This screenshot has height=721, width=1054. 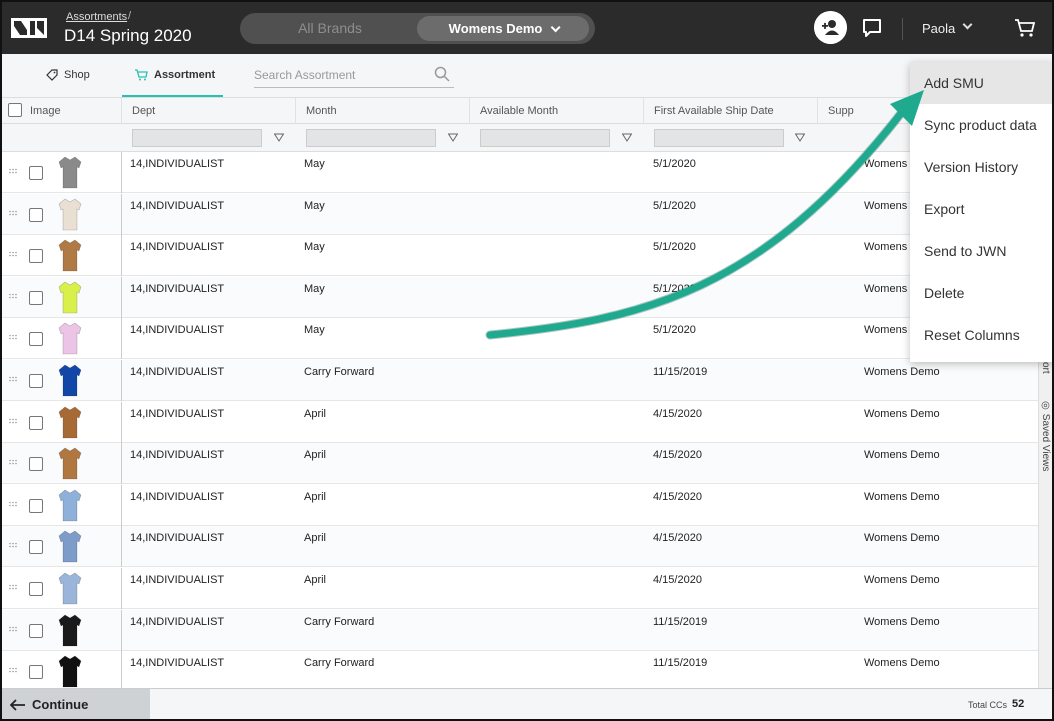 I want to click on add-user-icon, so click(x=830, y=27).